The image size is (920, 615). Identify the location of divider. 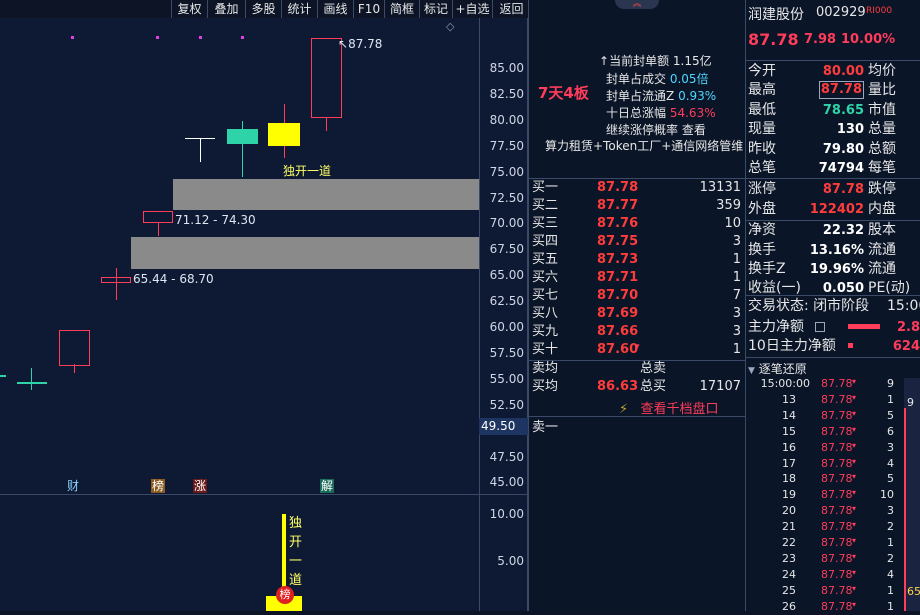
(833, 295).